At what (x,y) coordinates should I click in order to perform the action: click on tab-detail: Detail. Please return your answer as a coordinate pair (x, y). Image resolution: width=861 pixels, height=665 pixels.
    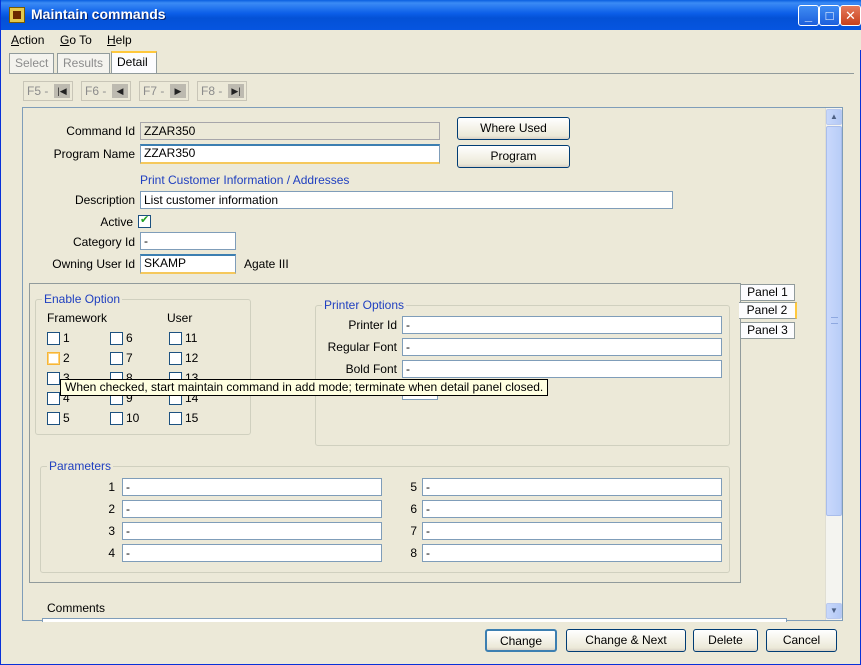
    Looking at the image, I should click on (134, 62).